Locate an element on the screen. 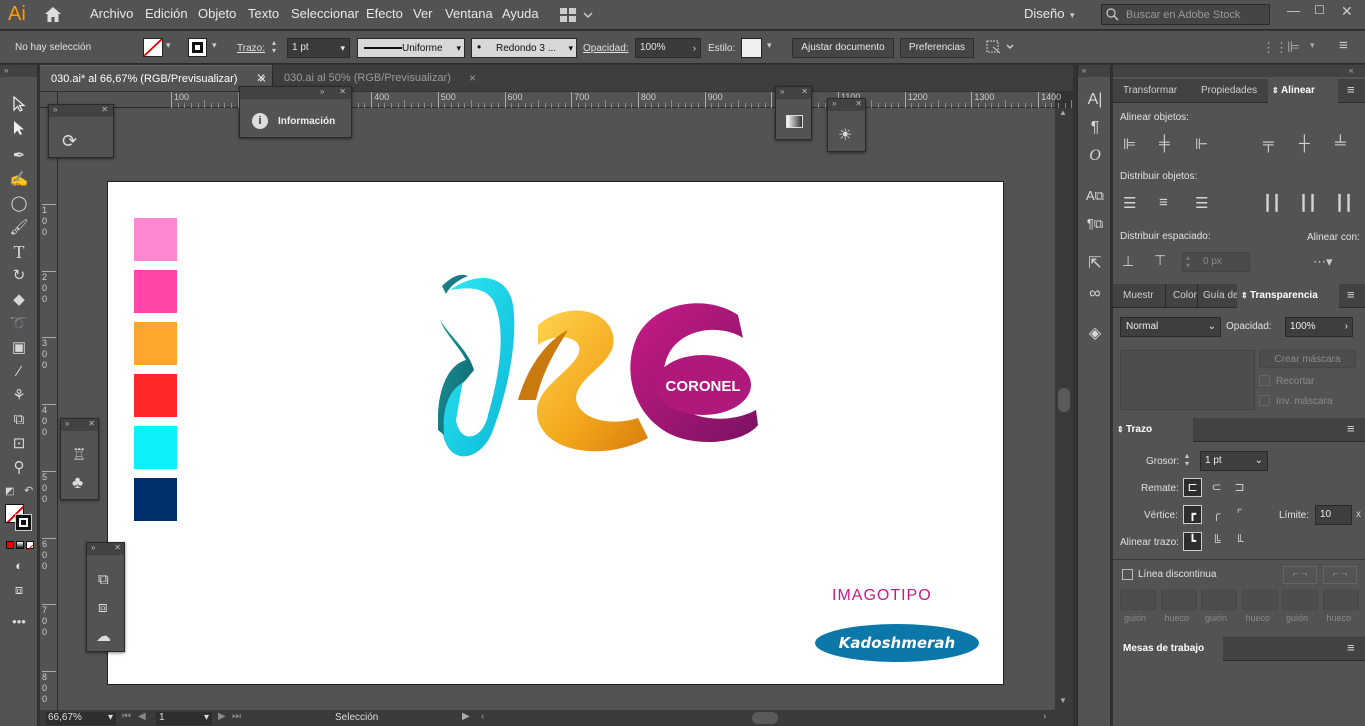 The image size is (1365, 726). character-panel-icon: A| is located at coordinates (1095, 100).